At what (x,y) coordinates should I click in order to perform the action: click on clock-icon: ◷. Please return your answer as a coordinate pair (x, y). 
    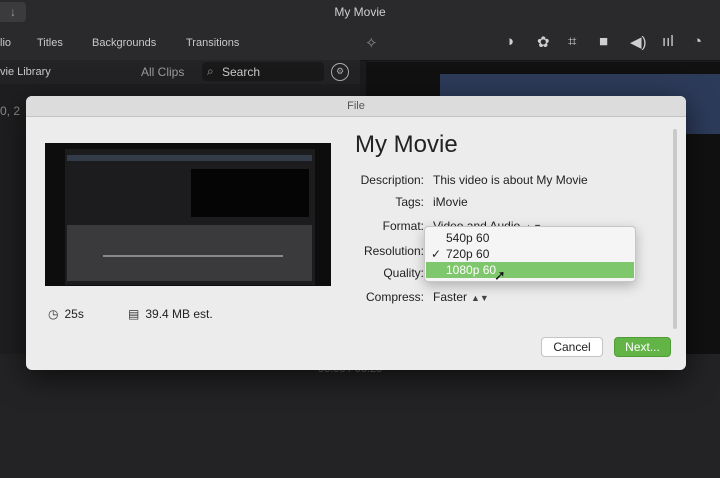
    Looking at the image, I should click on (53, 314).